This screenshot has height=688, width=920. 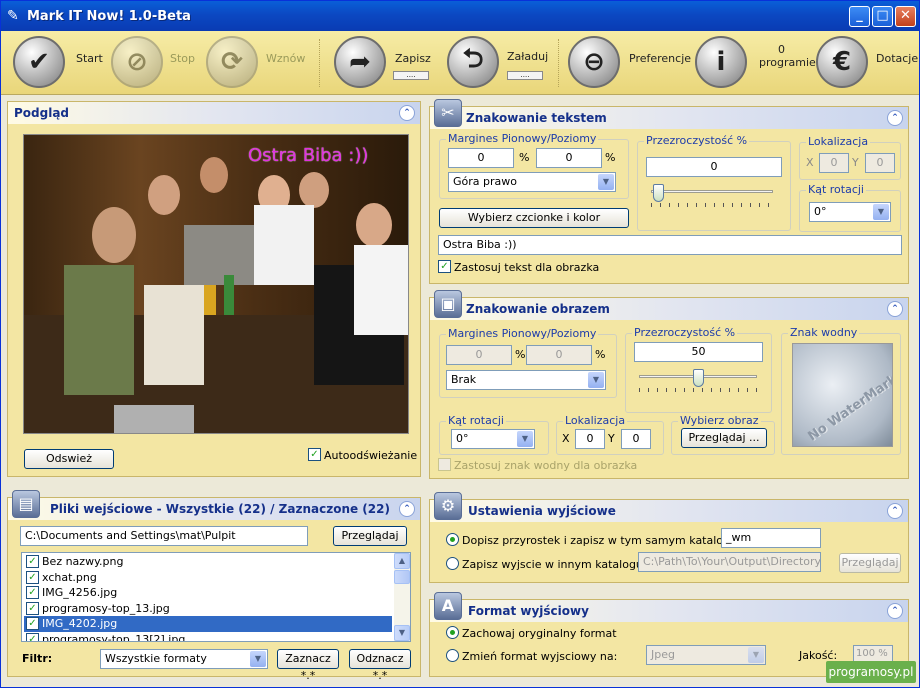 What do you see at coordinates (685, 332) in the screenshot?
I see `image-transparency-label: Przezroczystość %` at bounding box center [685, 332].